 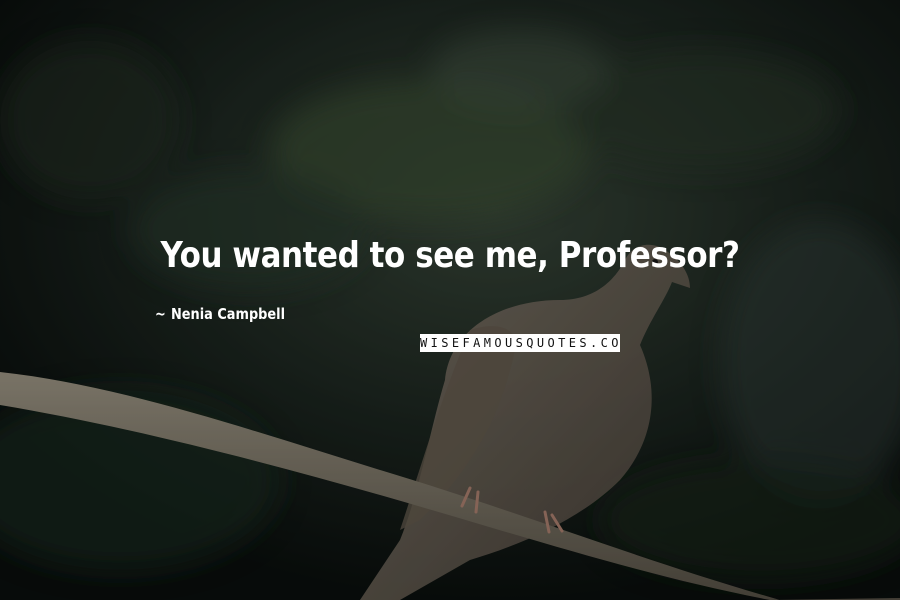 I want to click on quote-author: ~ Nenia Campbell, so click(x=220, y=314).